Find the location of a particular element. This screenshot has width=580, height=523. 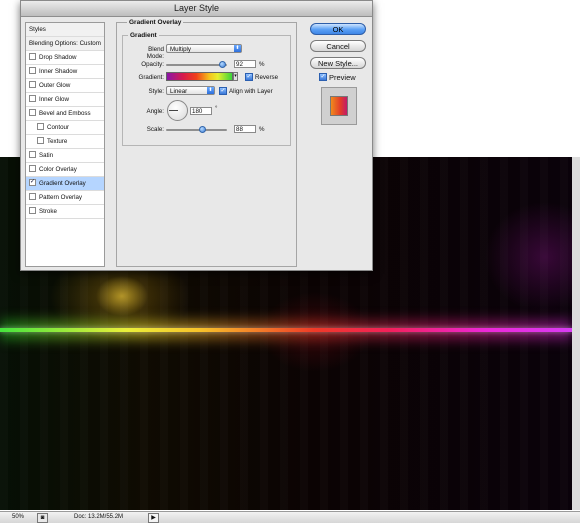

opacity-slider-thumb is located at coordinates (223, 64).